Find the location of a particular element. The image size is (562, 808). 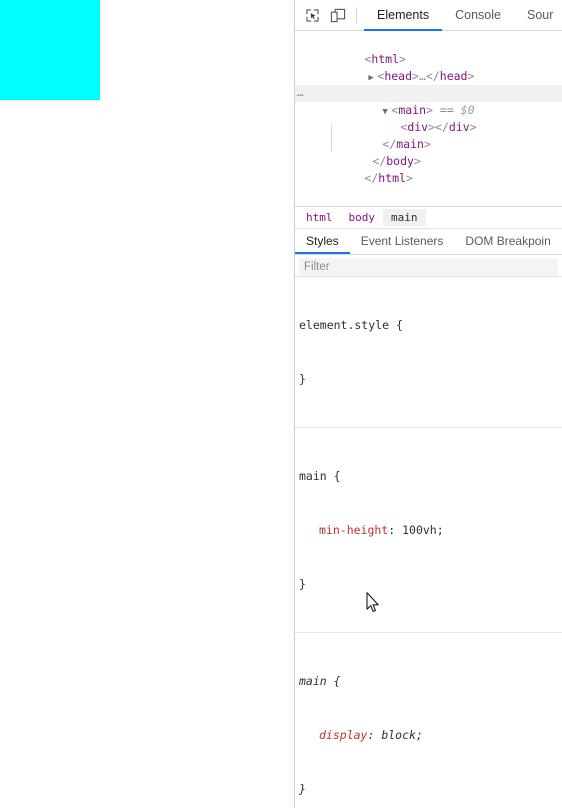

css-selector: element.style is located at coordinates (344, 325).